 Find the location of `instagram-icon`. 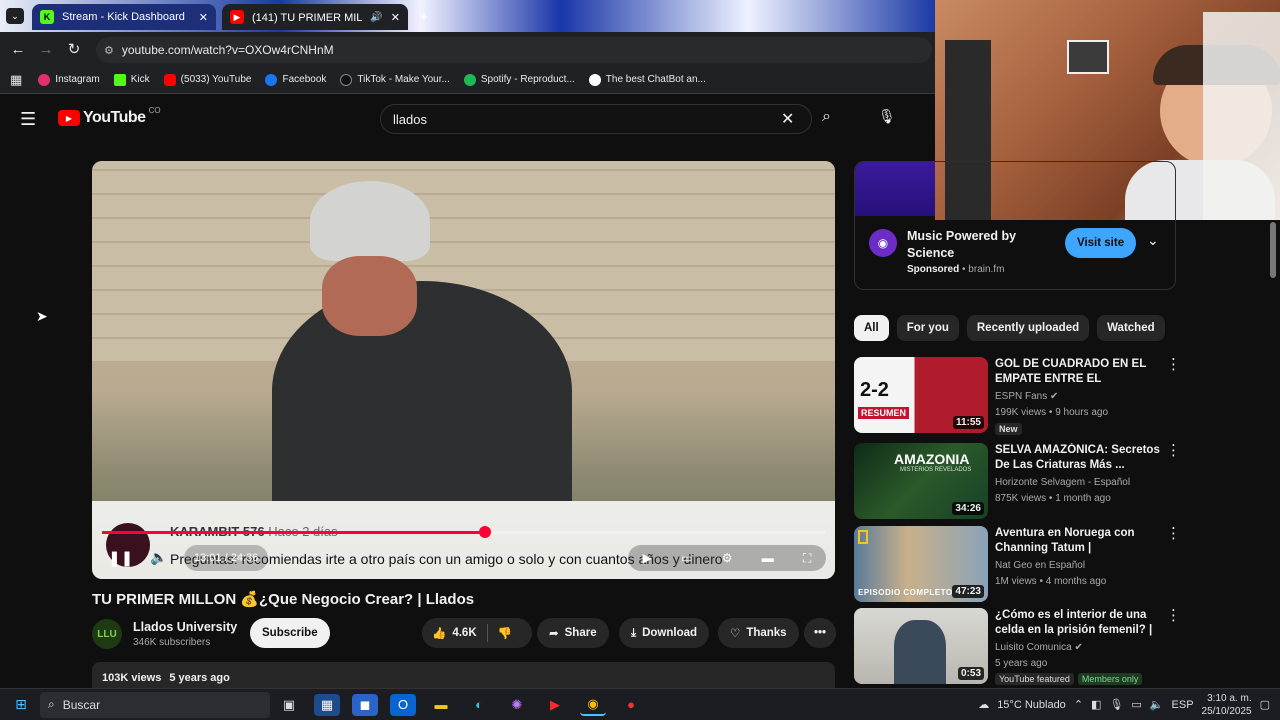

instagram-icon is located at coordinates (44, 79).